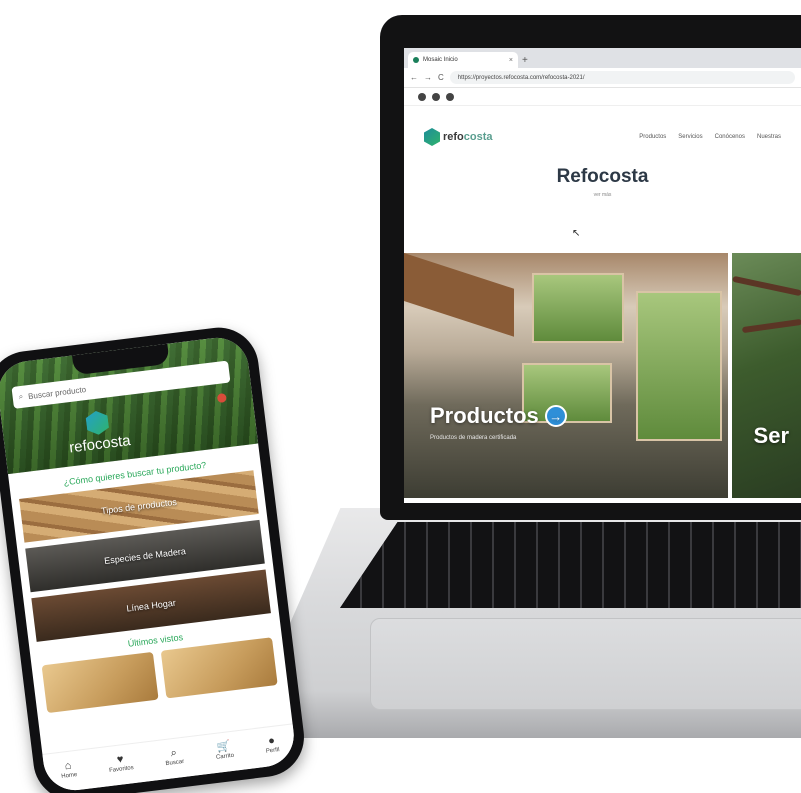 Image resolution: width=801 pixels, height=793 pixels. Describe the element at coordinates (436, 96) in the screenshot. I see `instagram-icon` at that location.